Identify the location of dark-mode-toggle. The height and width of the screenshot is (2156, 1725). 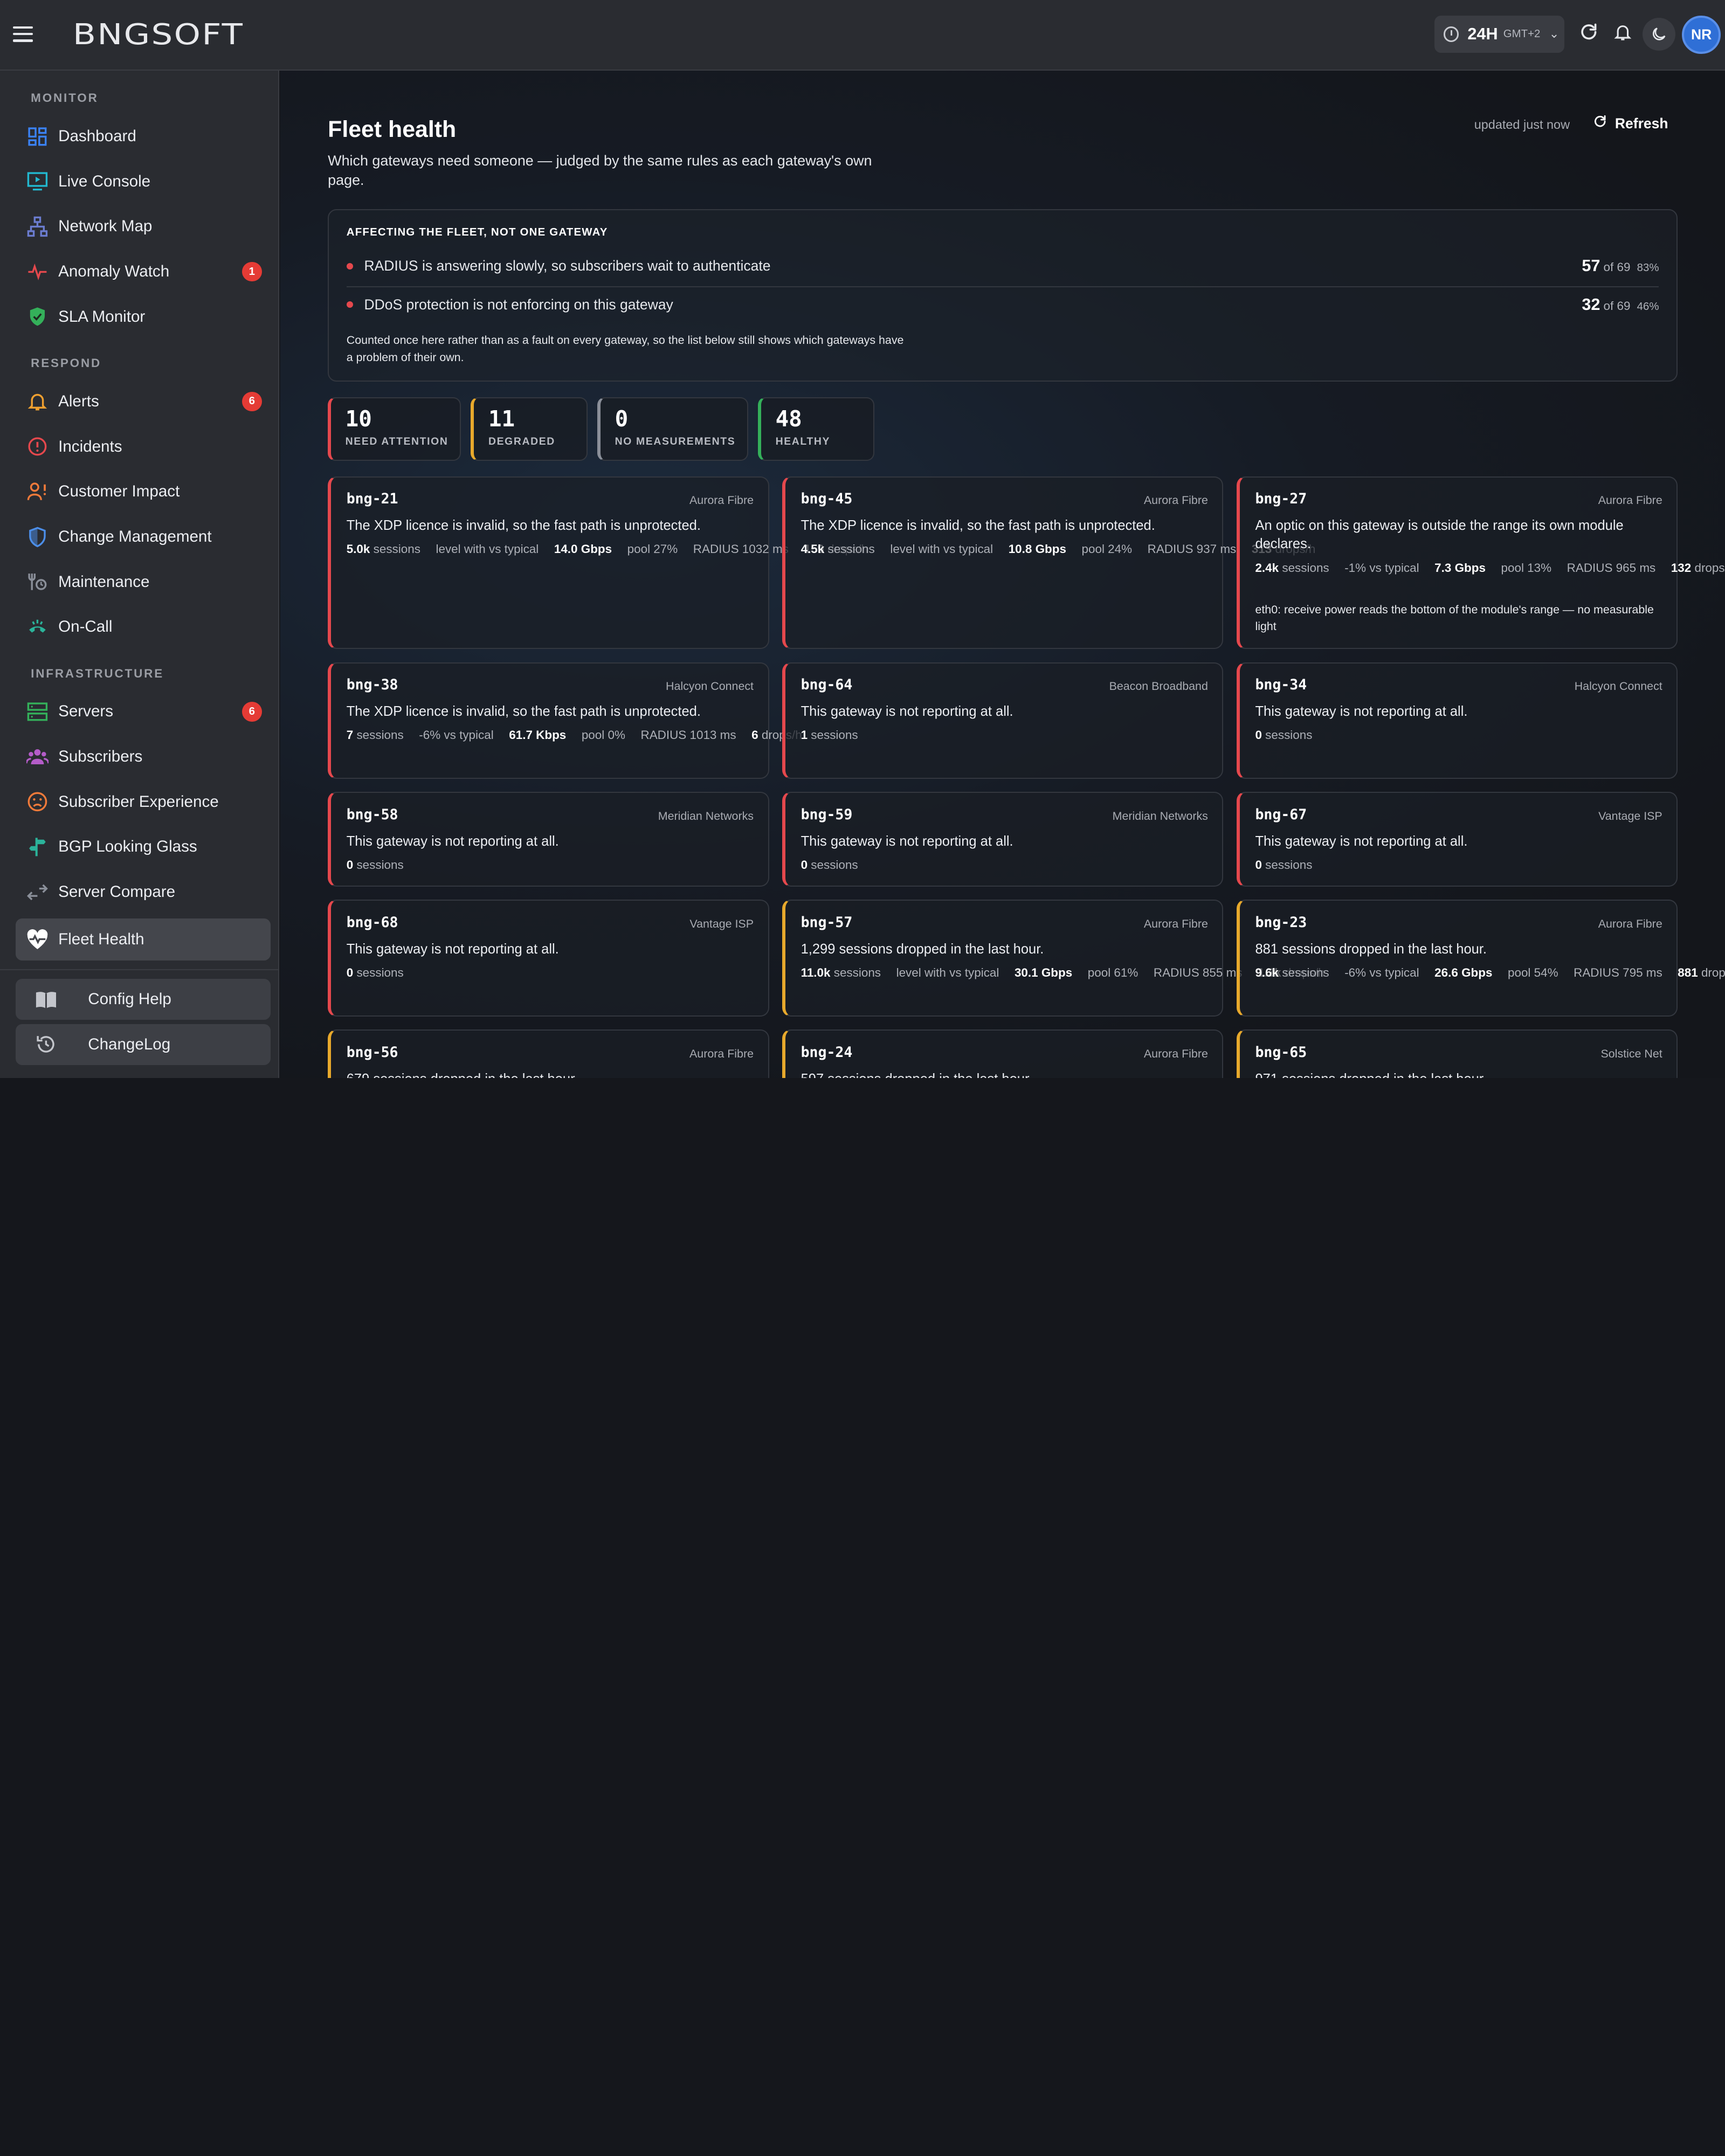
(1659, 34).